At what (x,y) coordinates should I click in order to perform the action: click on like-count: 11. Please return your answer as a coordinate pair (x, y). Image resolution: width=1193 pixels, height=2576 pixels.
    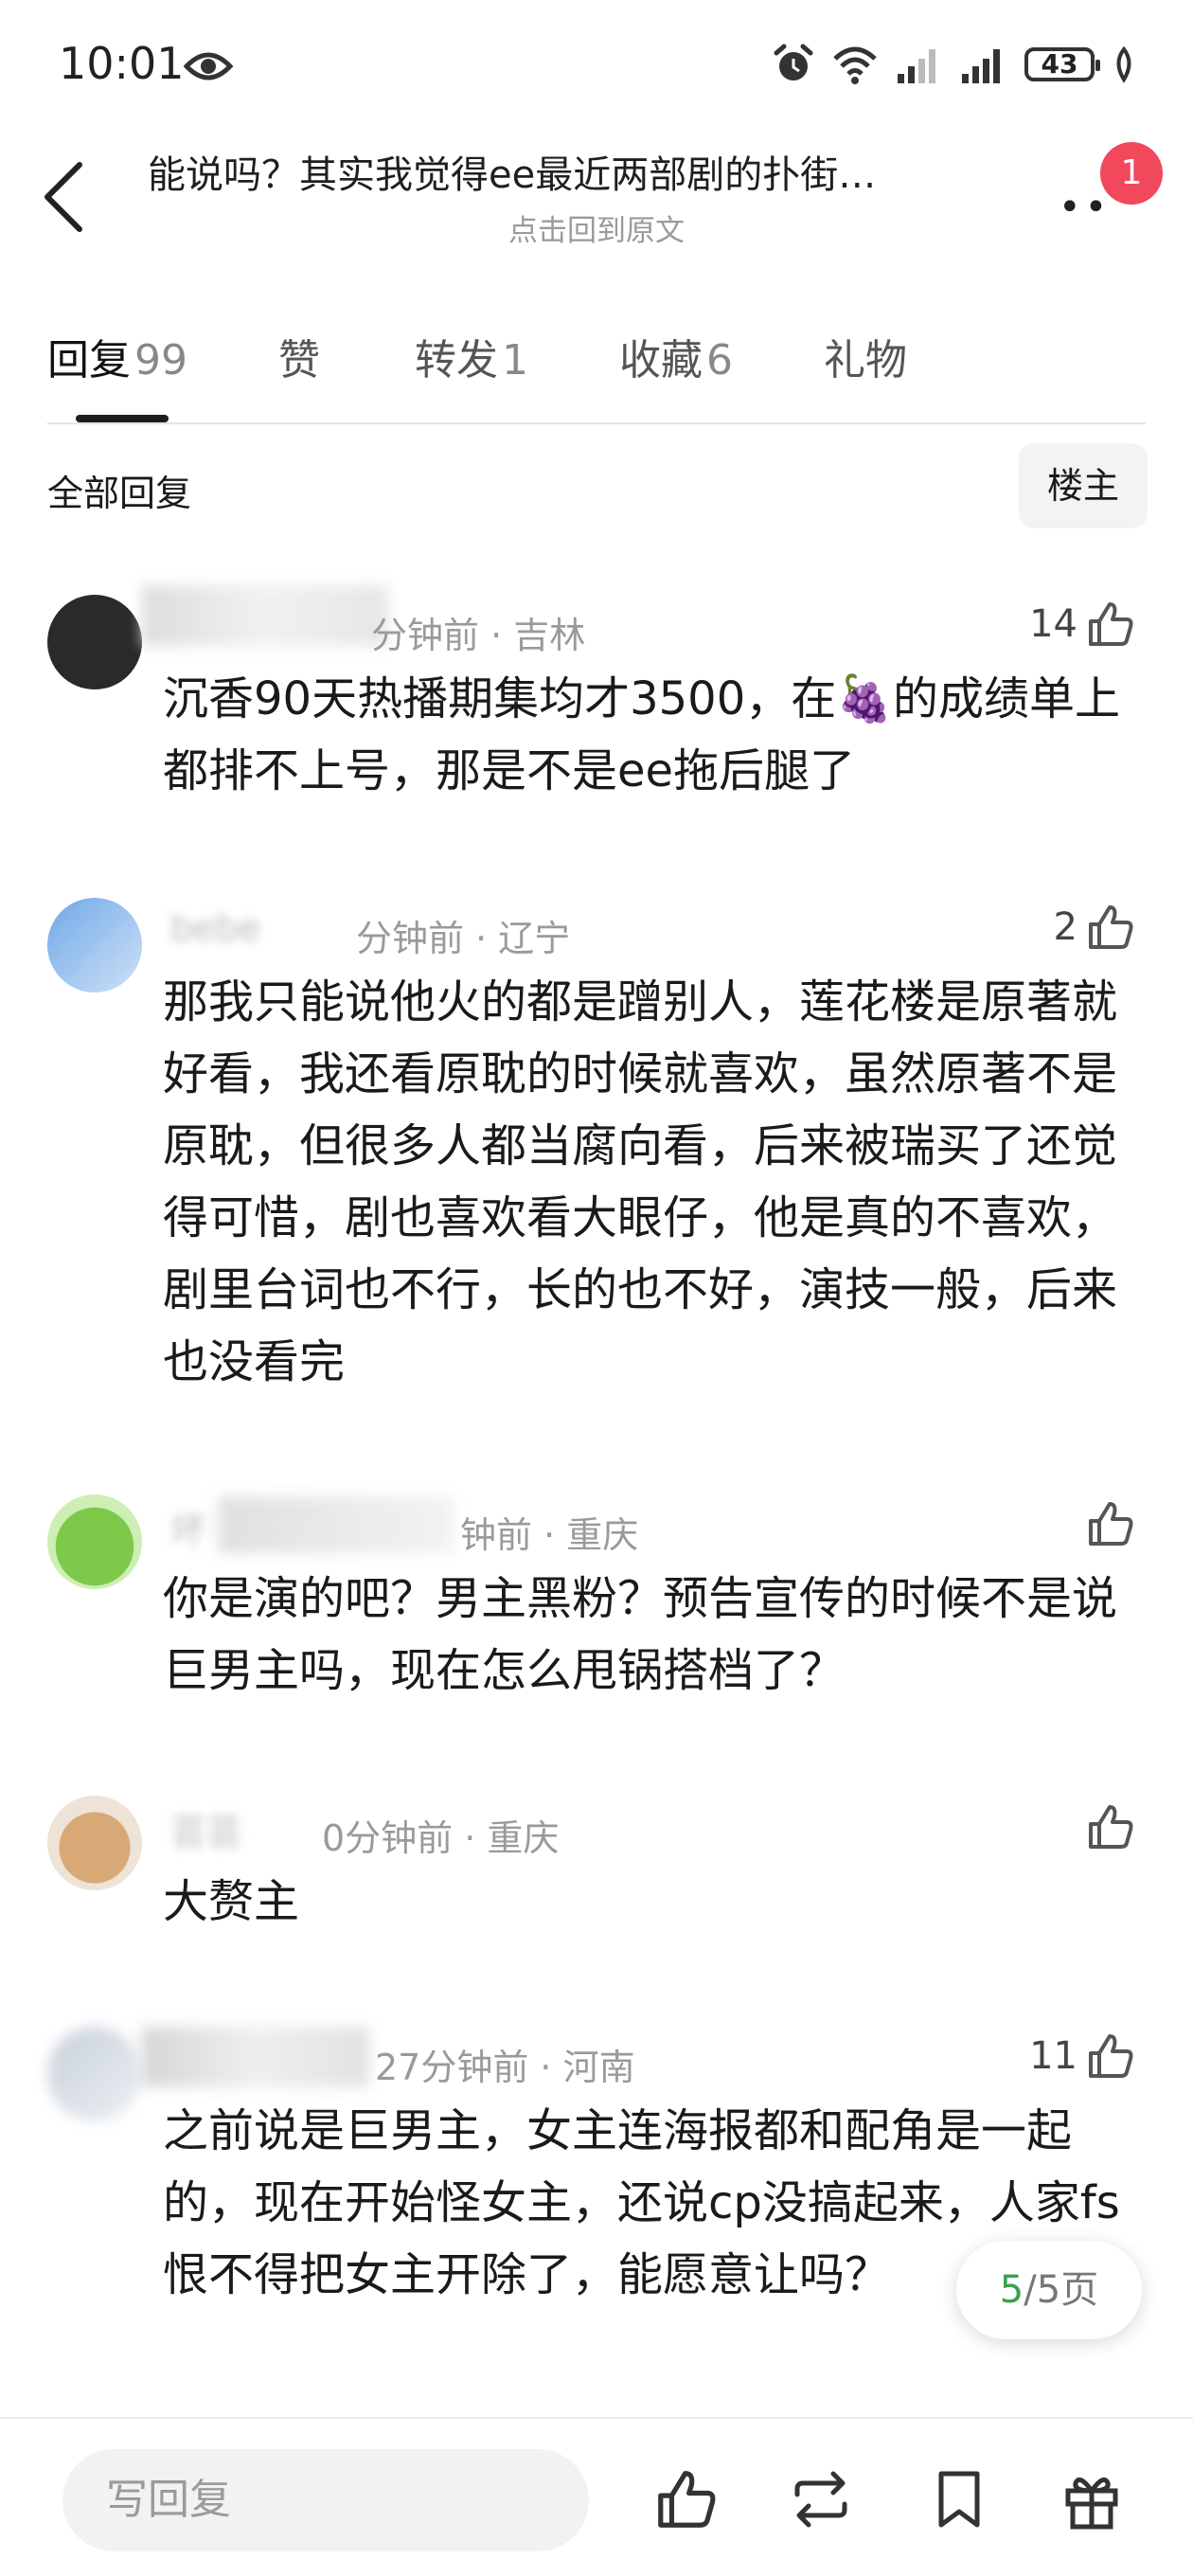
    Looking at the image, I should click on (1053, 2056).